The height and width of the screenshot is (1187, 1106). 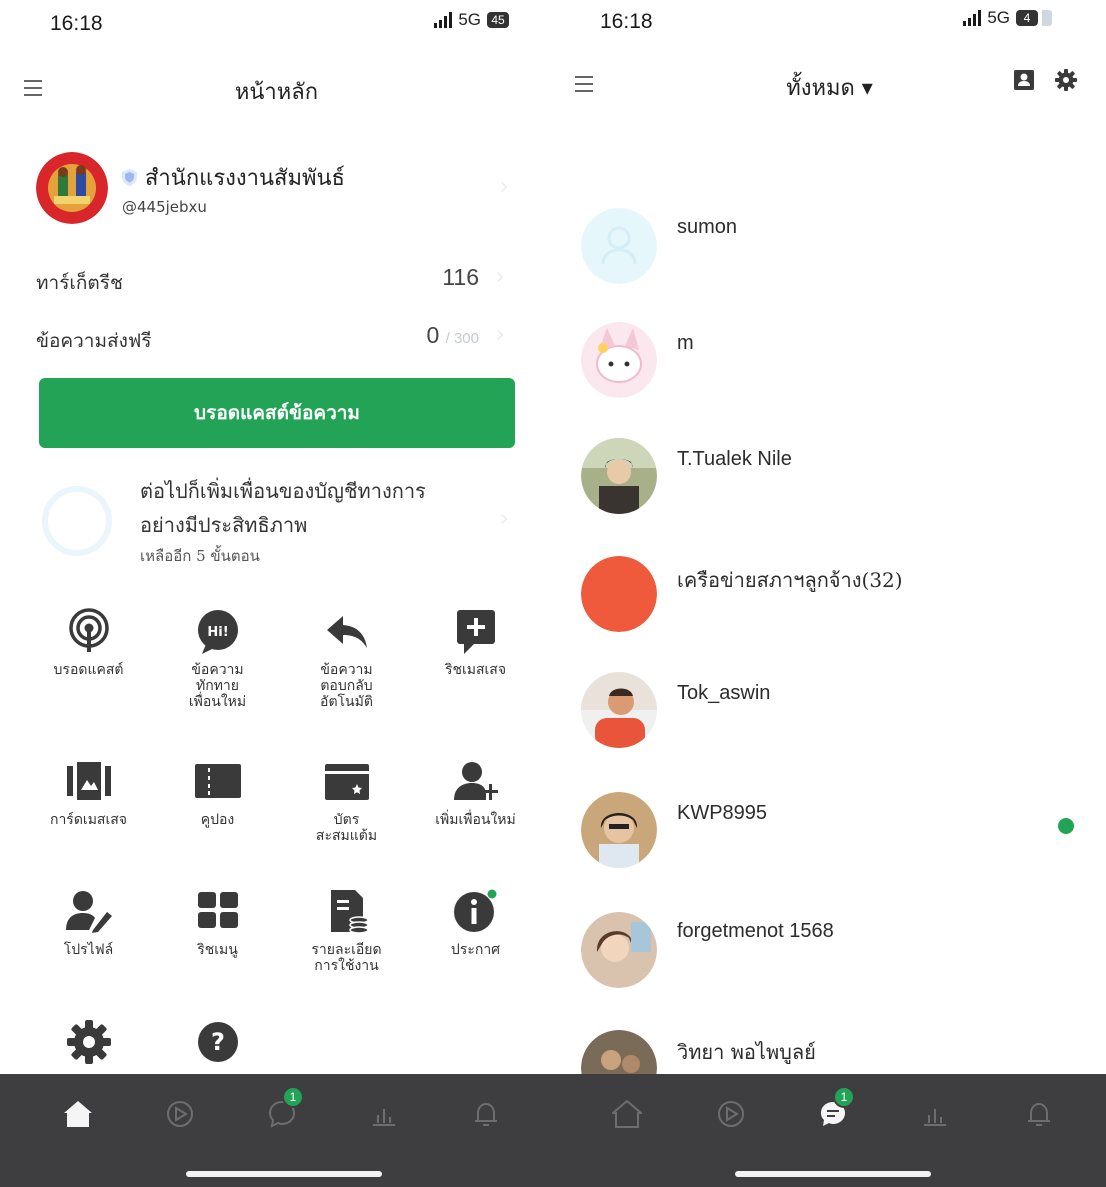 What do you see at coordinates (346, 782) in the screenshot?
I see `reward-card-icon` at bounding box center [346, 782].